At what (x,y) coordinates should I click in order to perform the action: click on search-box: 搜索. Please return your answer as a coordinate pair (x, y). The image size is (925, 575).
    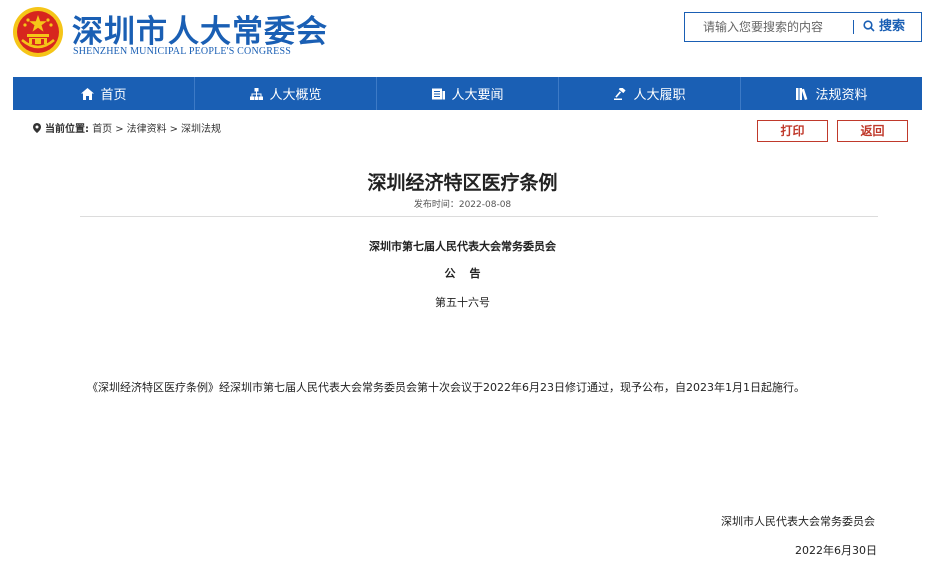
    Looking at the image, I should click on (803, 27).